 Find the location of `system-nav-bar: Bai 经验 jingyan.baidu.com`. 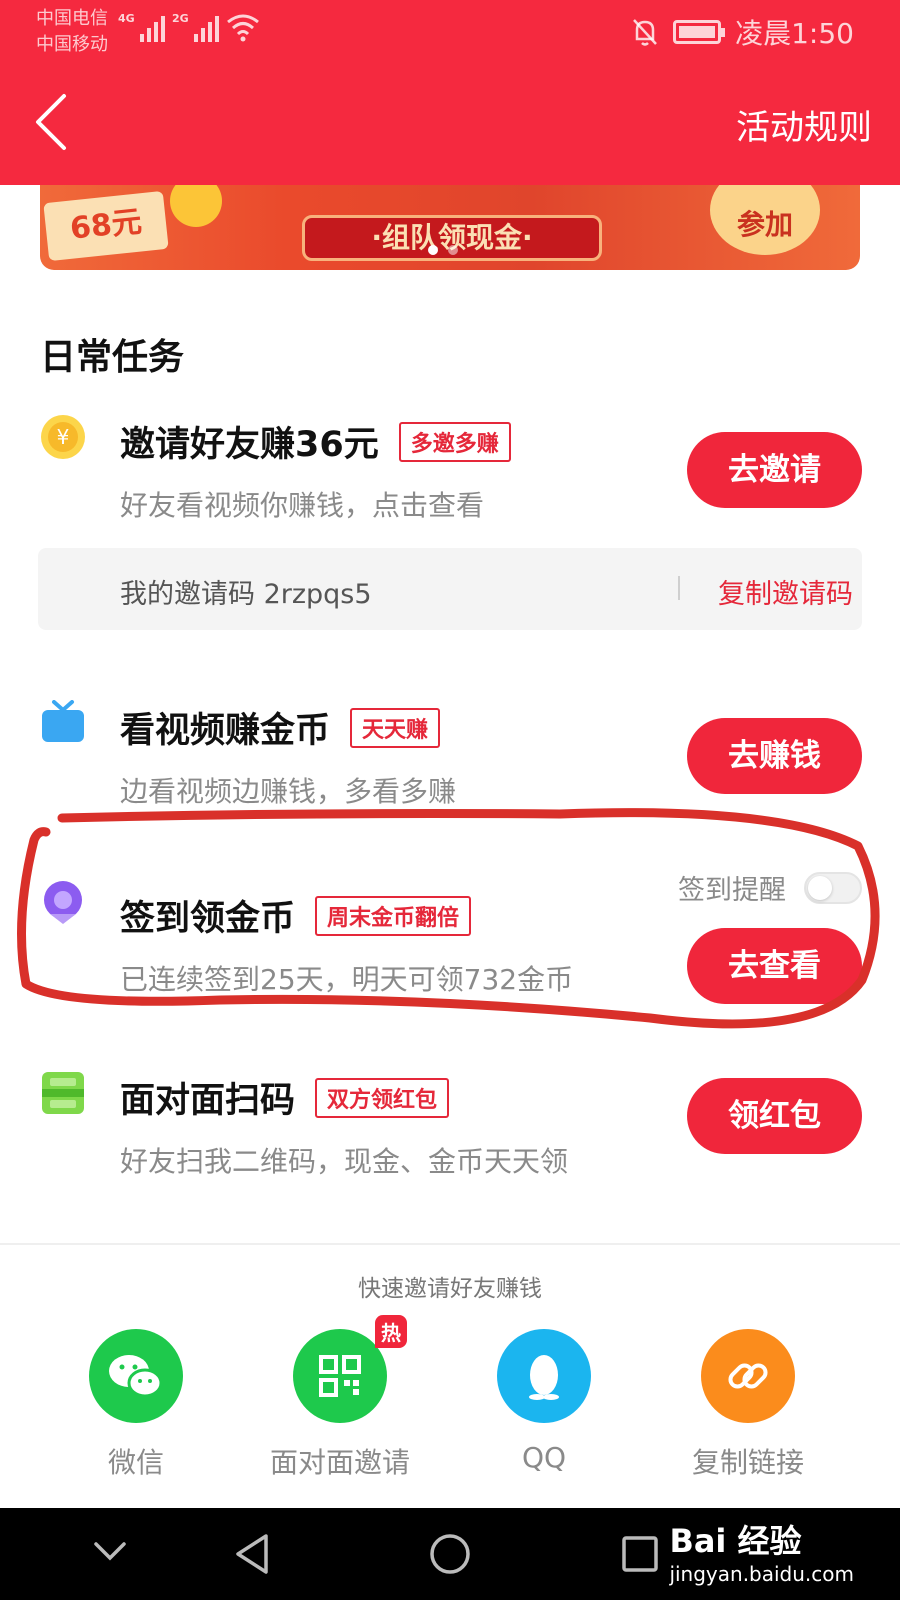

system-nav-bar: Bai 经验 jingyan.baidu.com is located at coordinates (450, 1554).